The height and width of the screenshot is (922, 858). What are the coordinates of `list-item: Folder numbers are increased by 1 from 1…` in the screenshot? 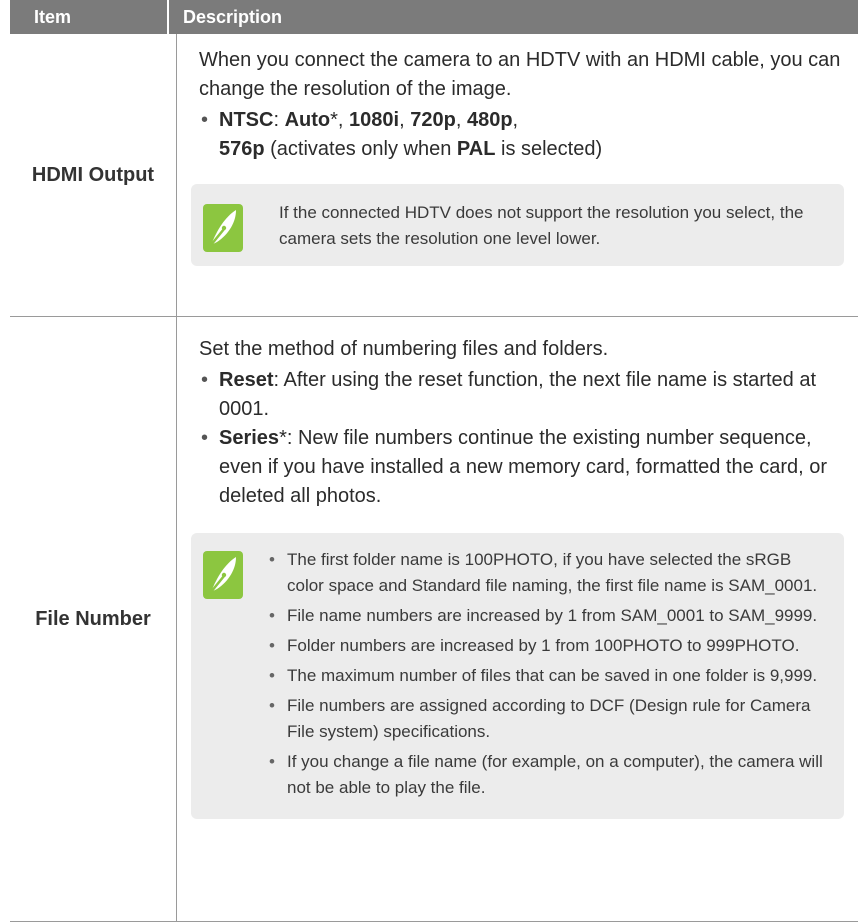 It's located at (549, 646).